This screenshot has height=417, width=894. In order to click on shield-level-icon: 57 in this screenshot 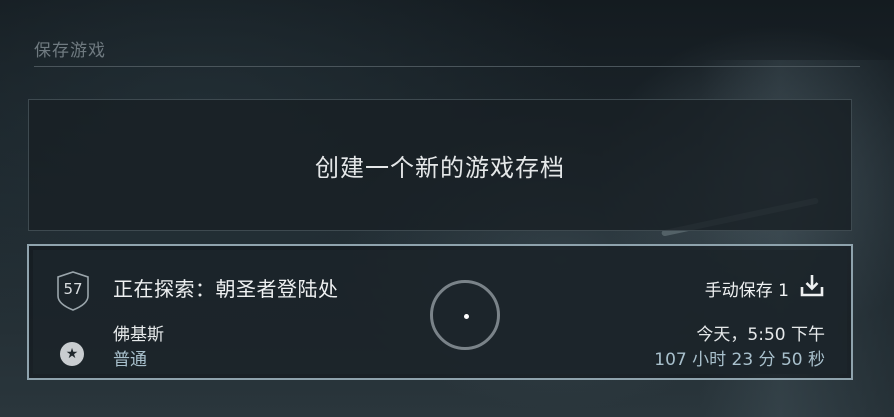, I will do `click(73, 291)`.